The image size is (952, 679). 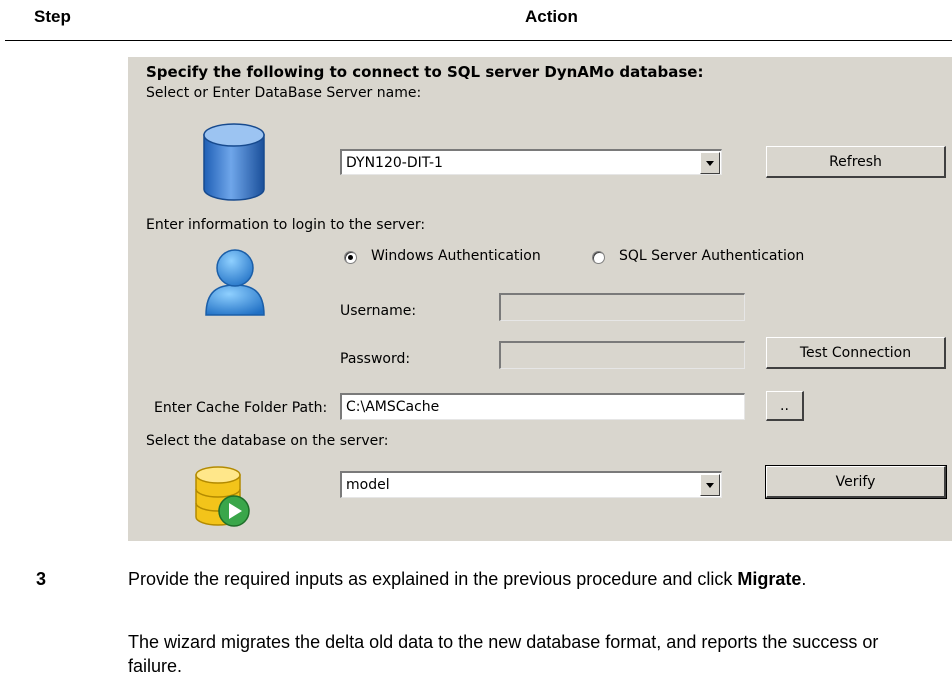 I want to click on header-divider, so click(x=478, y=40).